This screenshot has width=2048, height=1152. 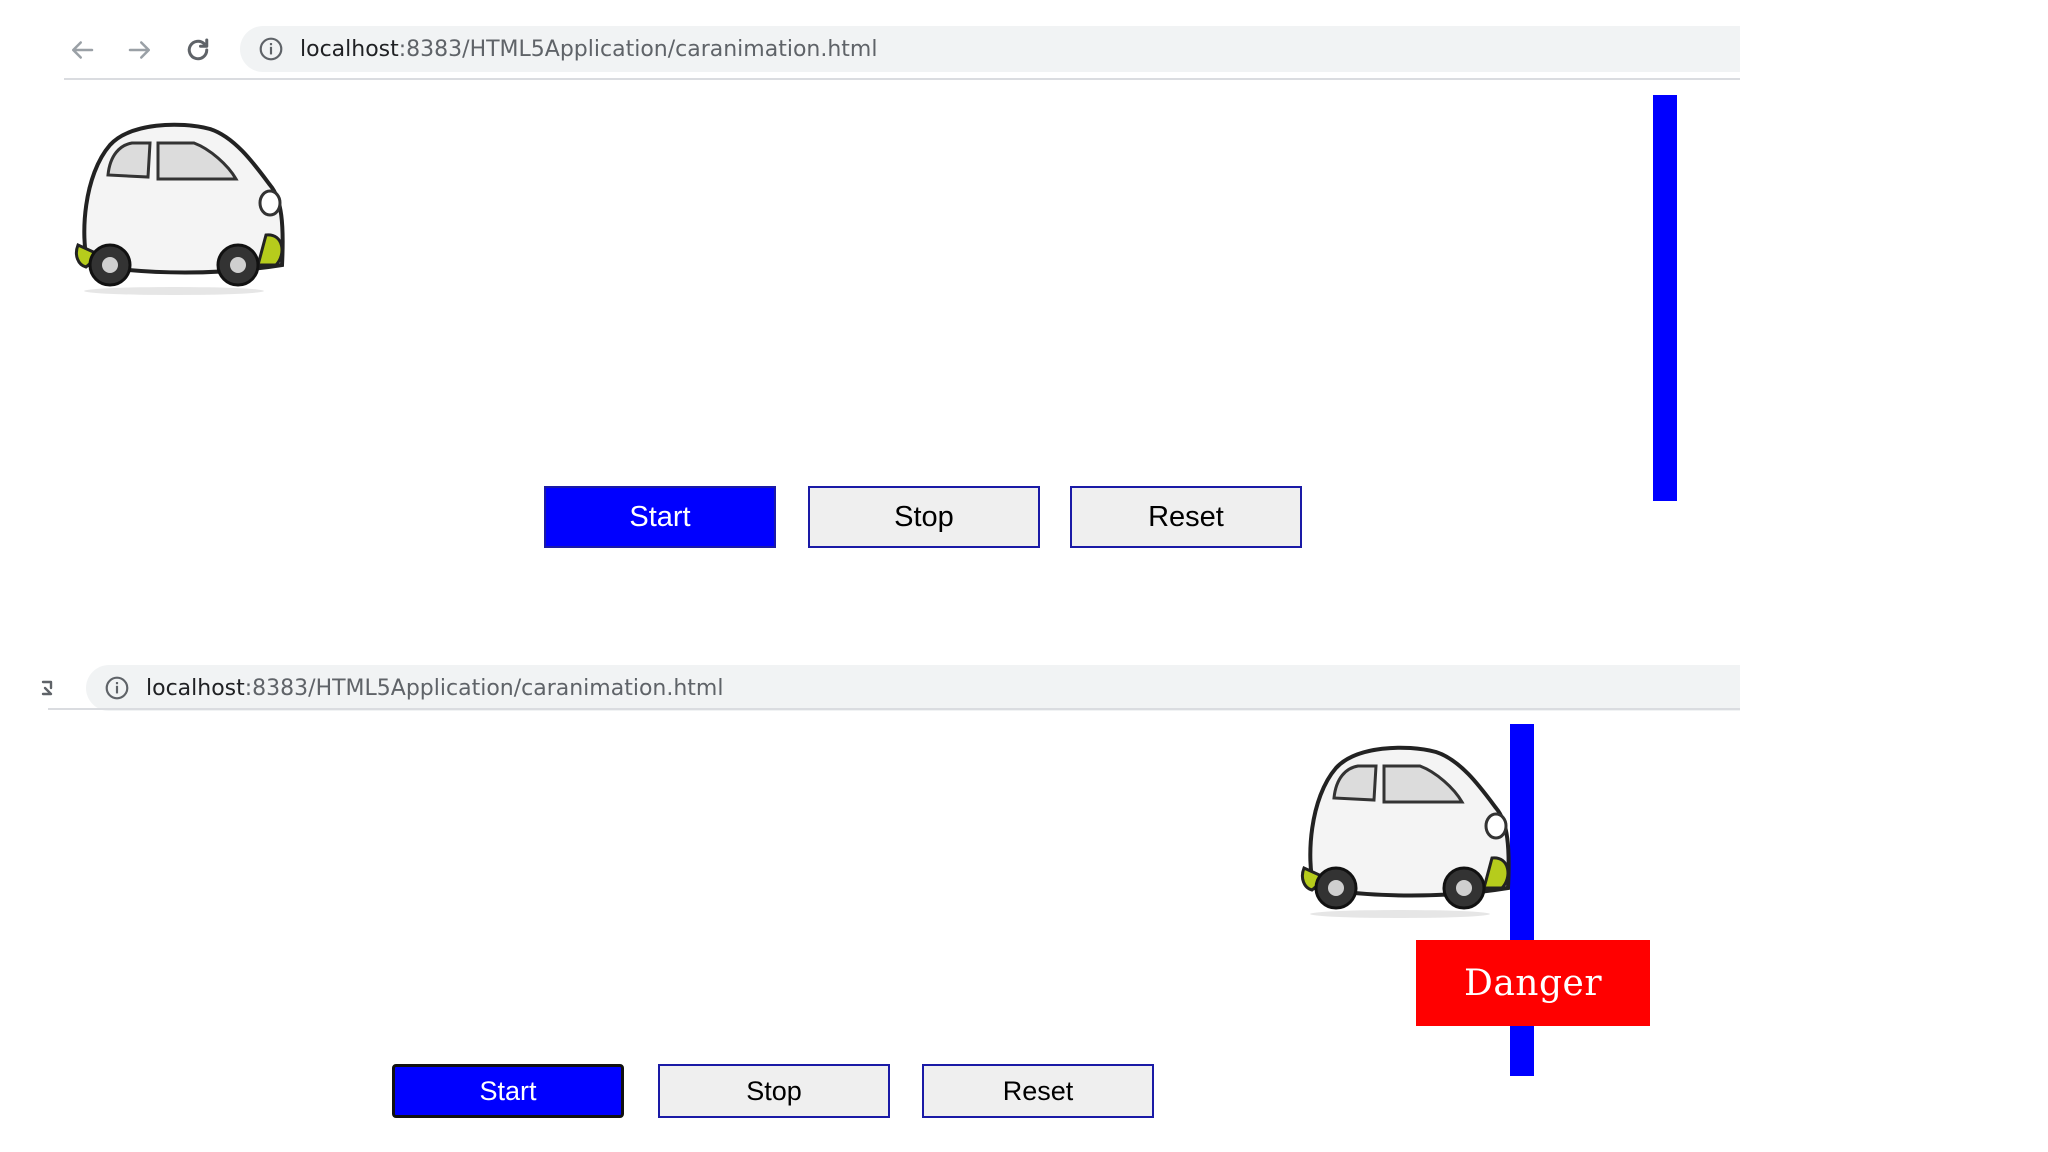 I want to click on back-button, so click(x=82, y=50).